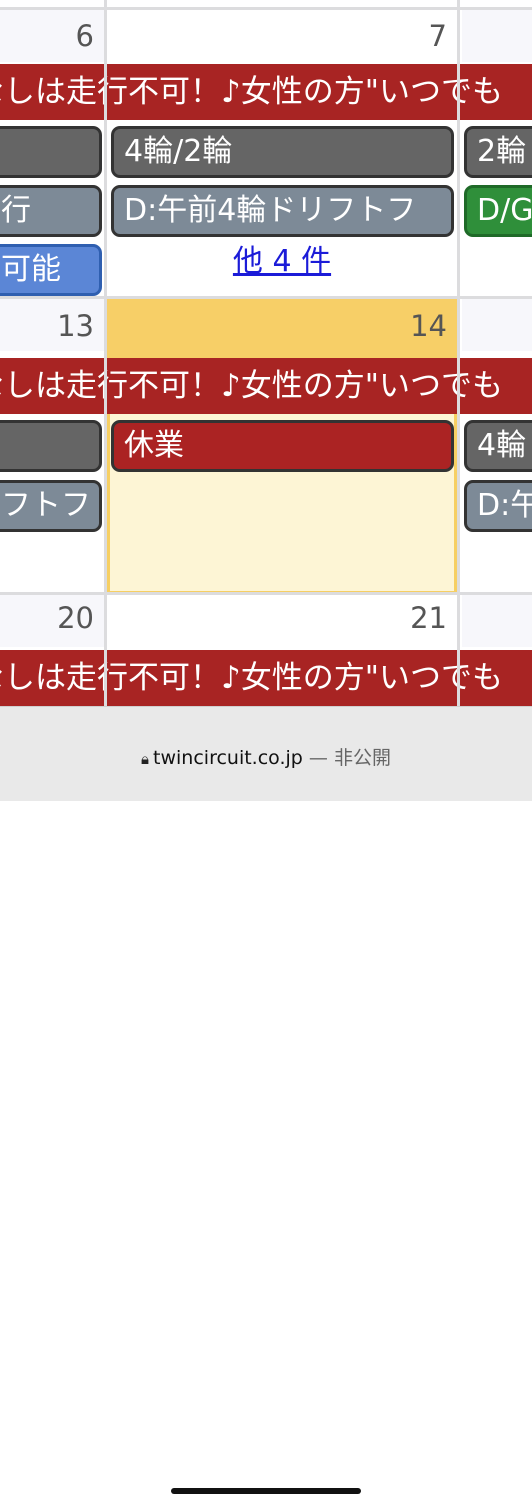 This screenshot has width=532, height=1494. What do you see at coordinates (282, 326) in the screenshot?
I see `day-number-today: 14` at bounding box center [282, 326].